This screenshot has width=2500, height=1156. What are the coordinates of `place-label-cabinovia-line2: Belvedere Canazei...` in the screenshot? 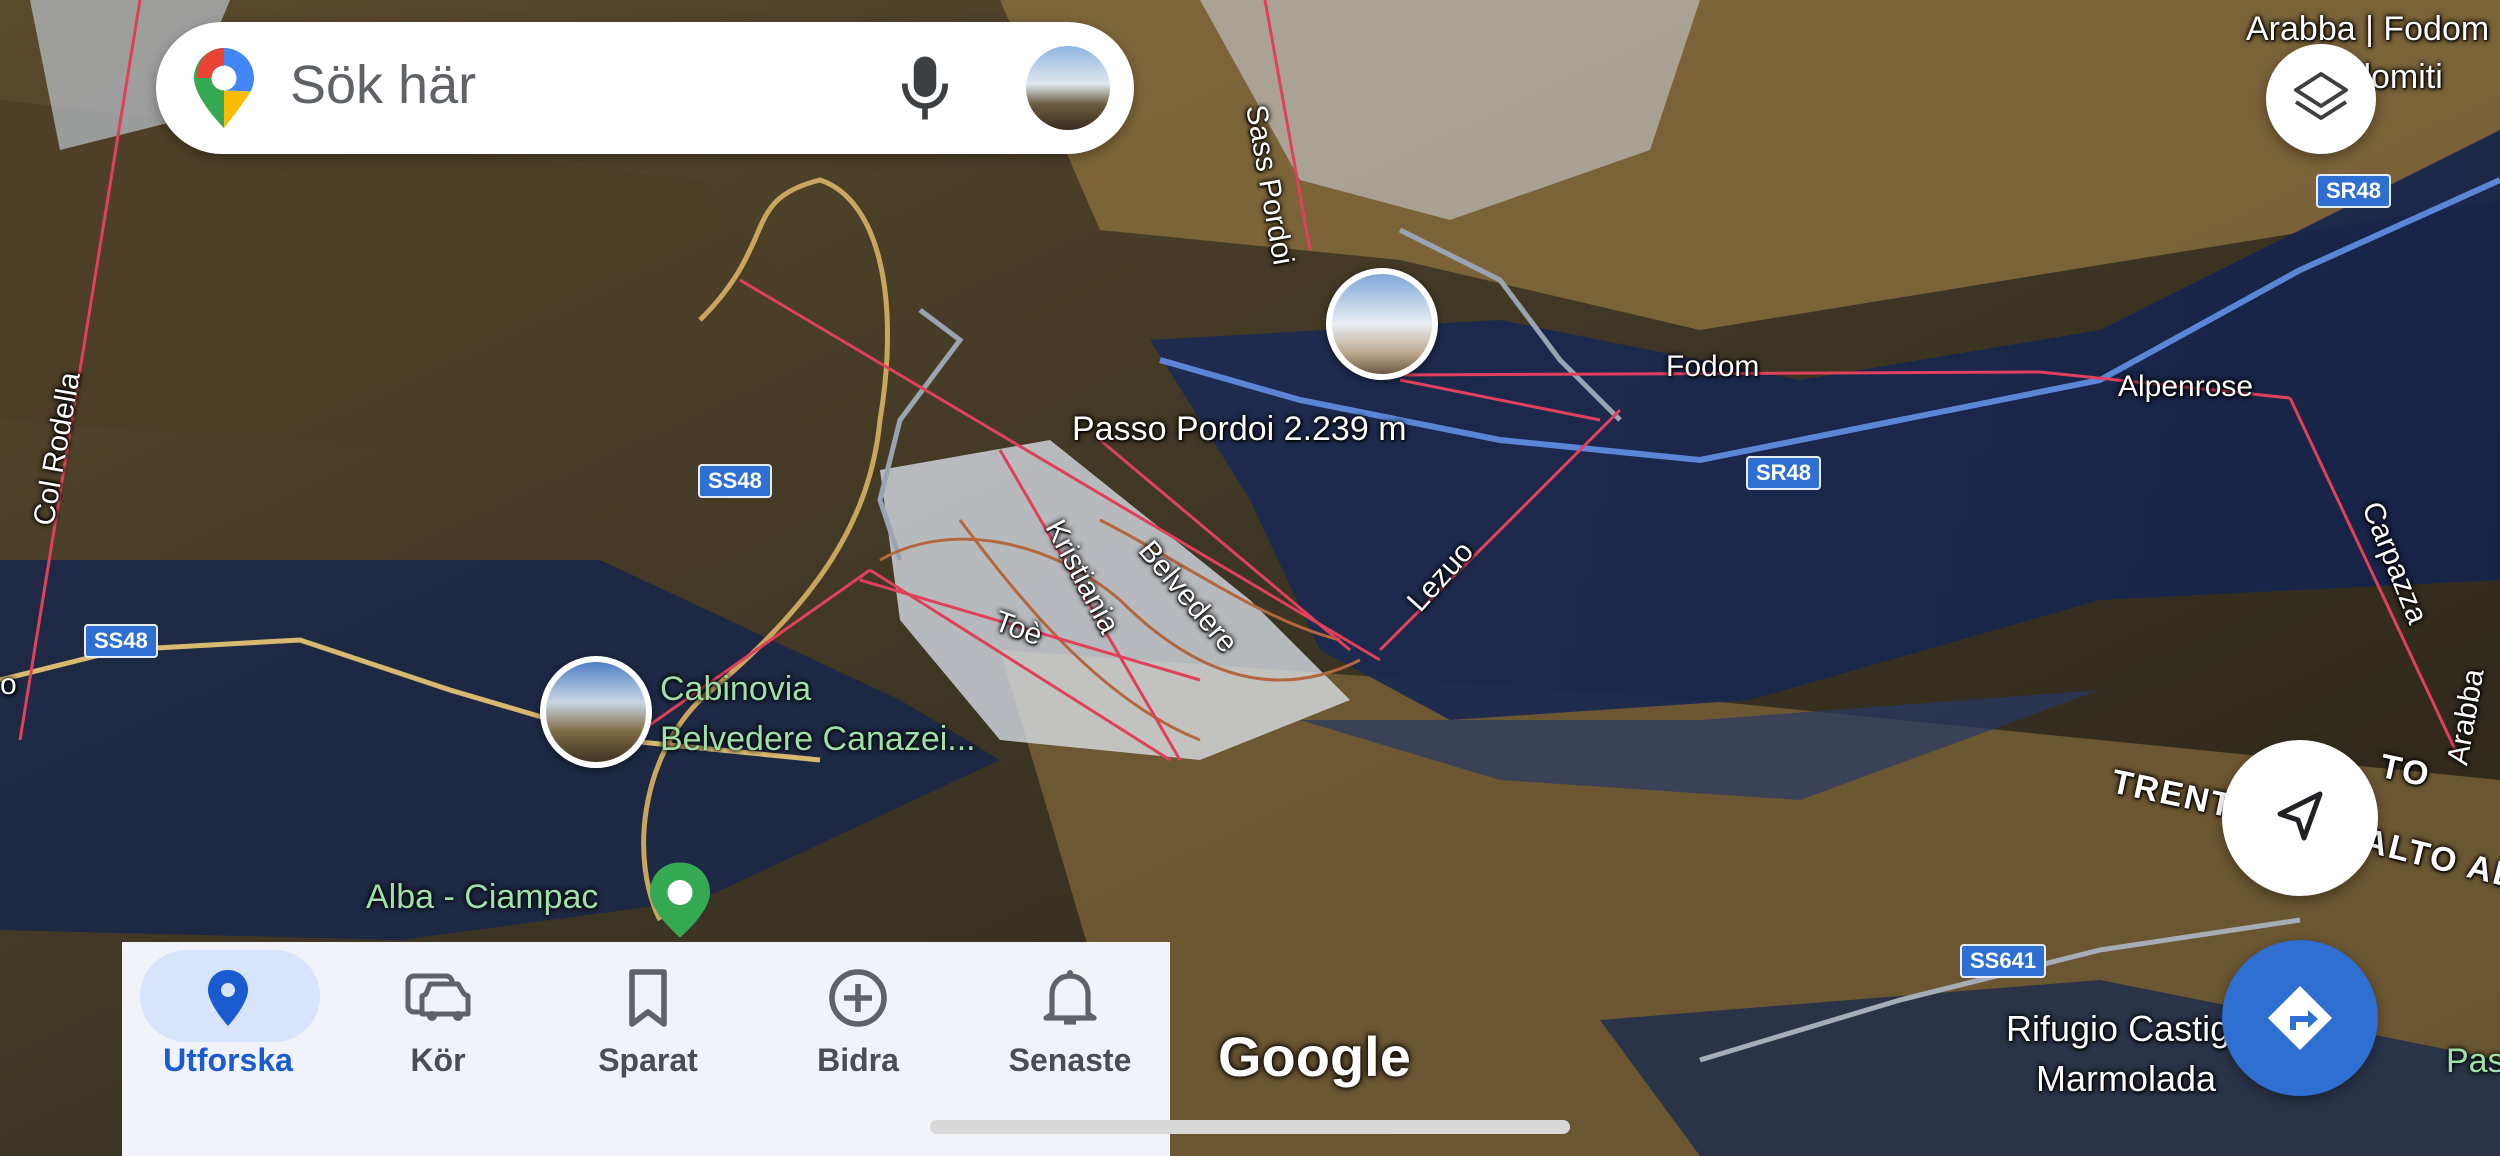 It's located at (818, 739).